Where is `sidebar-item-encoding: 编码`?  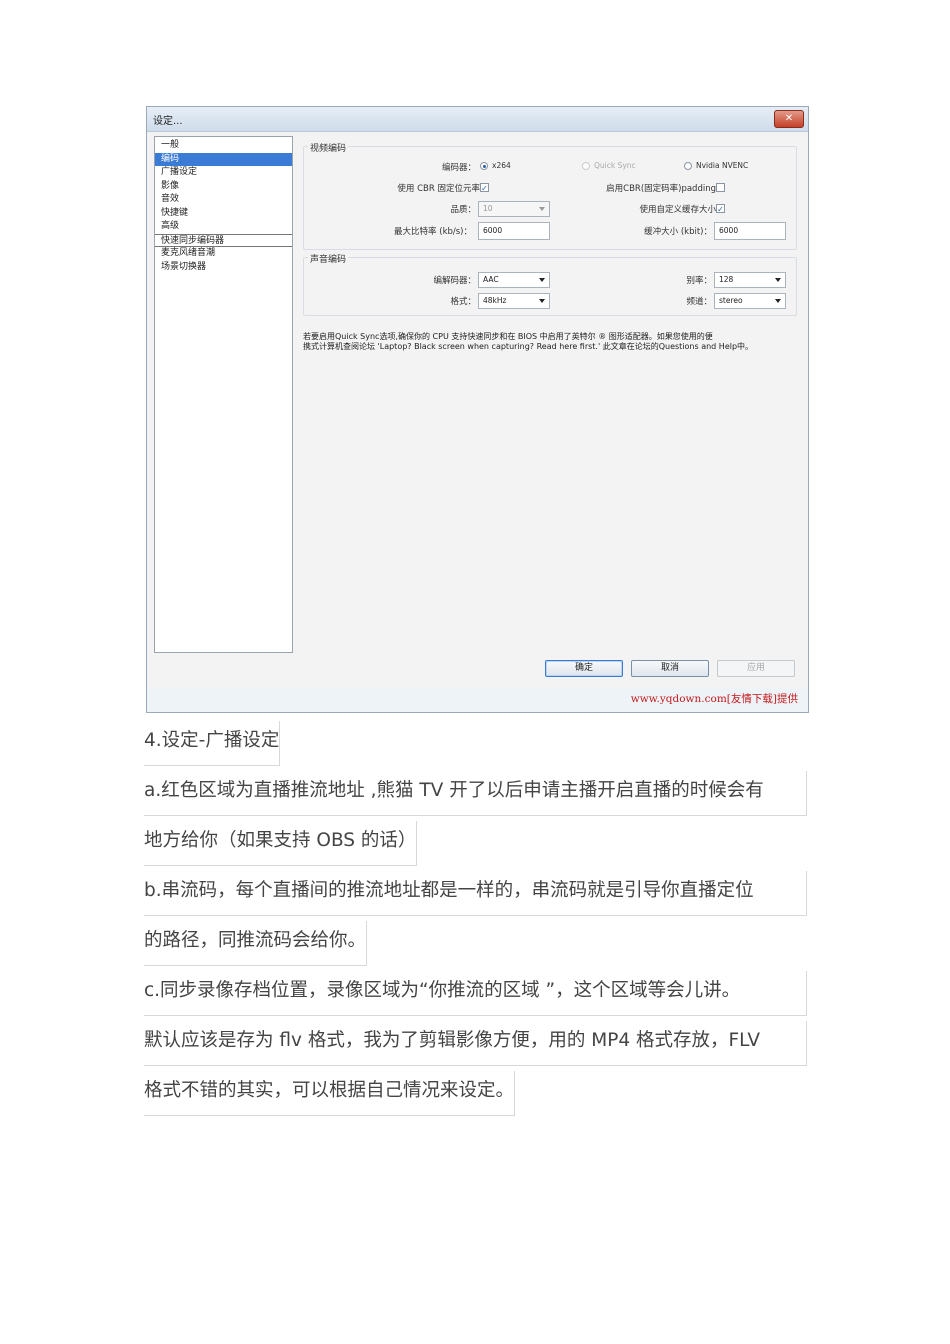 sidebar-item-encoding: 编码 is located at coordinates (223, 159).